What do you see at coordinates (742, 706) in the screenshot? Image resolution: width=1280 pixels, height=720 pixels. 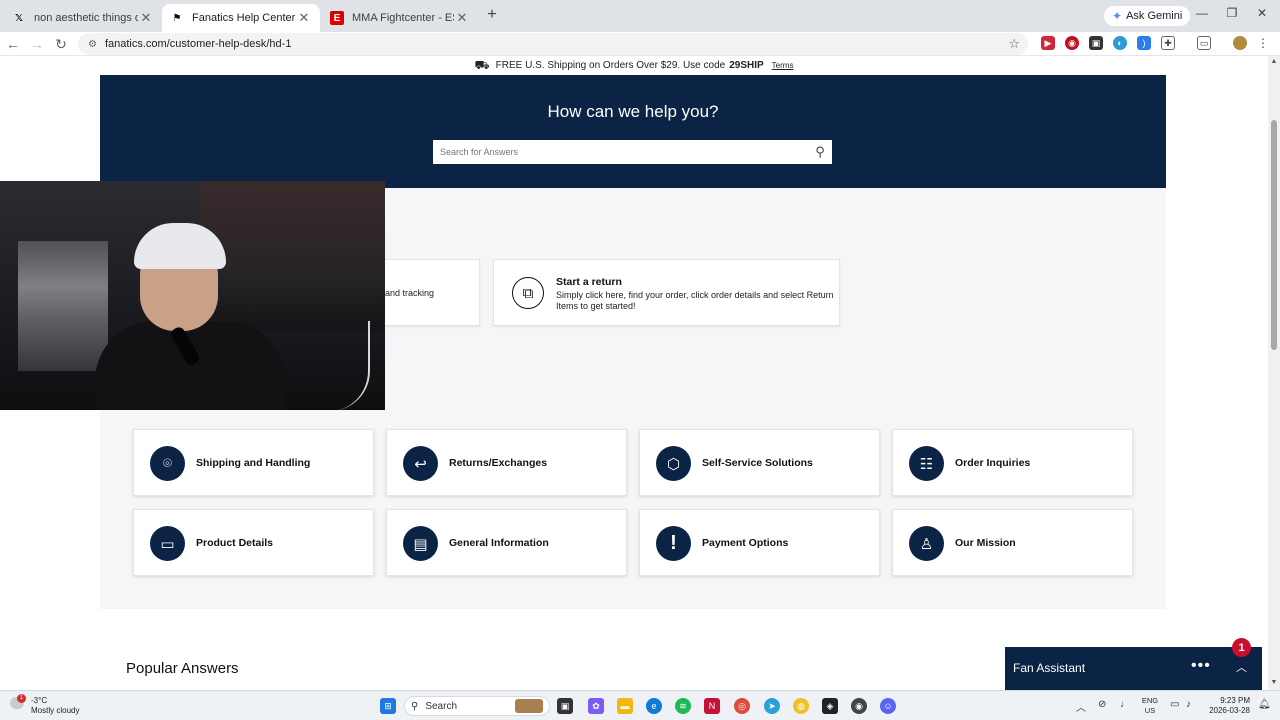 I see `chrome-icon: ◎` at bounding box center [742, 706].